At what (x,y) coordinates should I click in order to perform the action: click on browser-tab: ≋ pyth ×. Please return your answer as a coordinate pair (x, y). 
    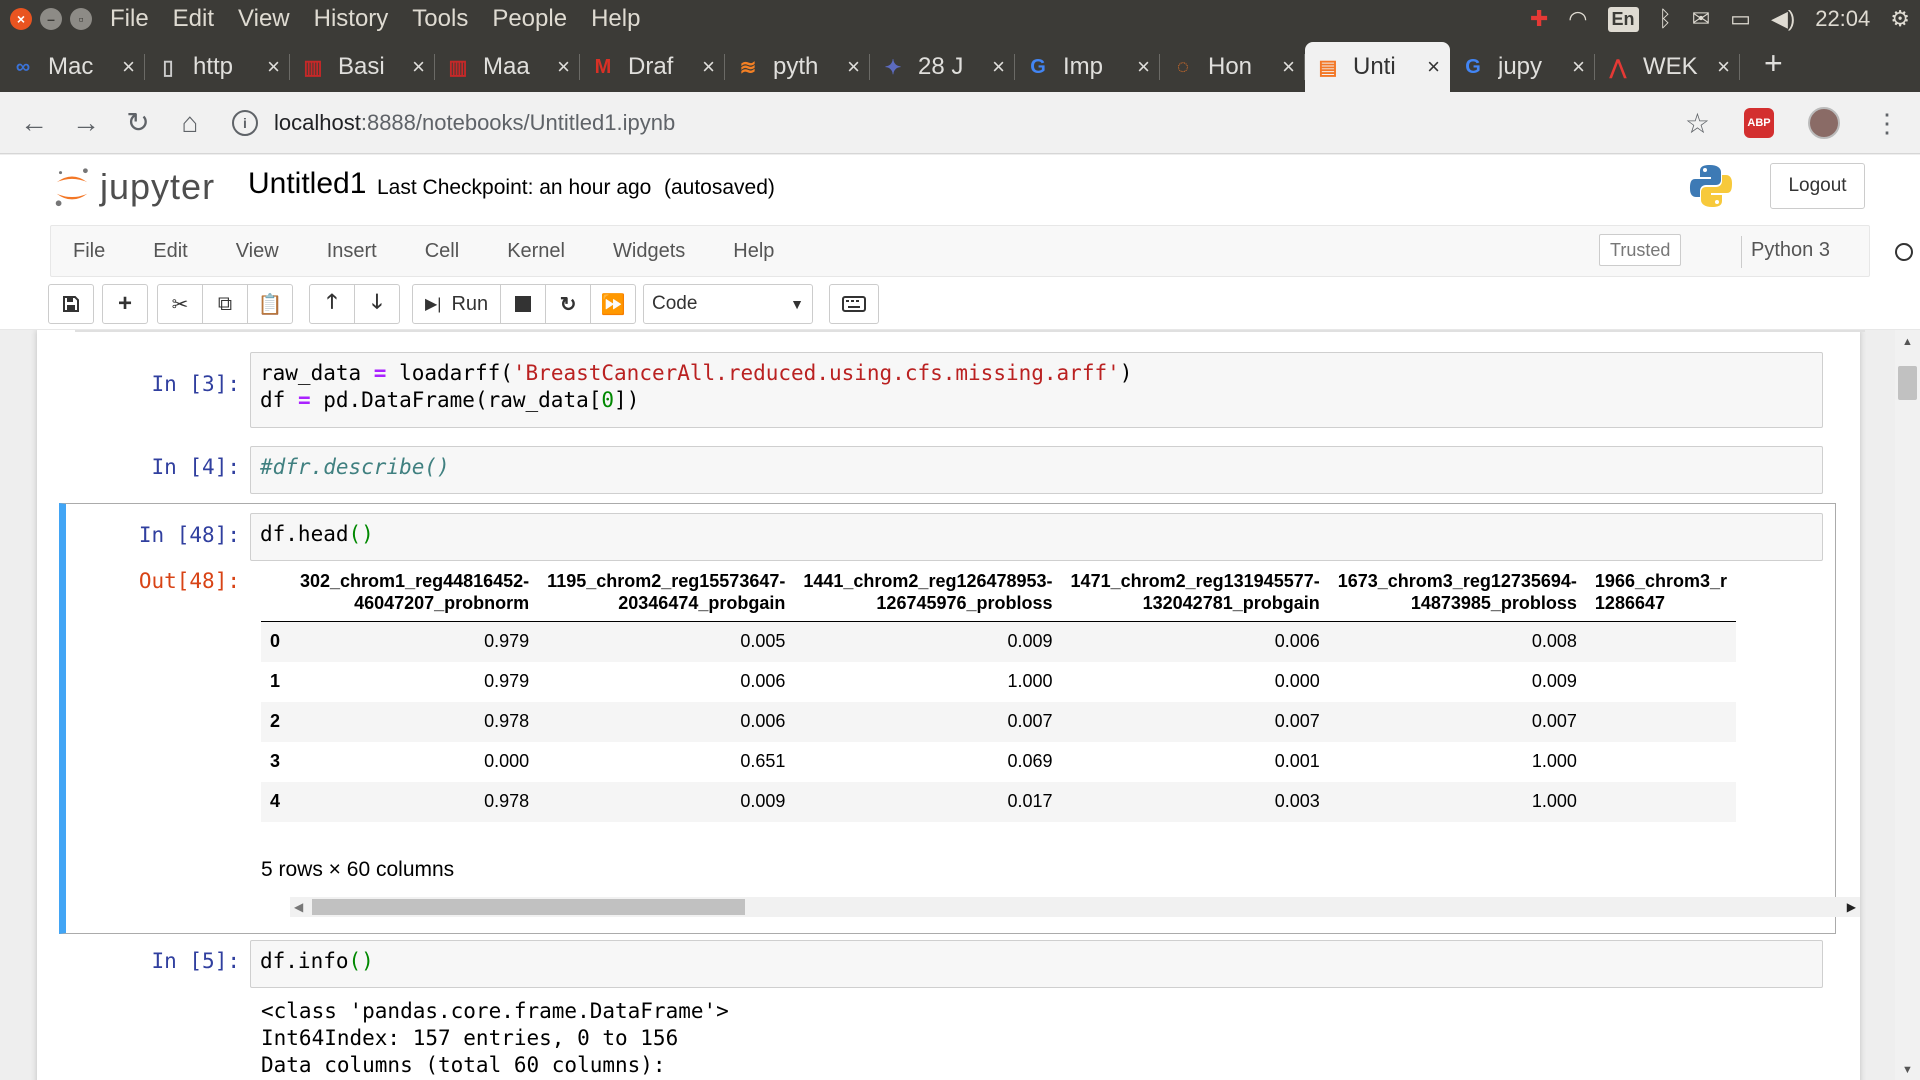
    Looking at the image, I should click on (797, 67).